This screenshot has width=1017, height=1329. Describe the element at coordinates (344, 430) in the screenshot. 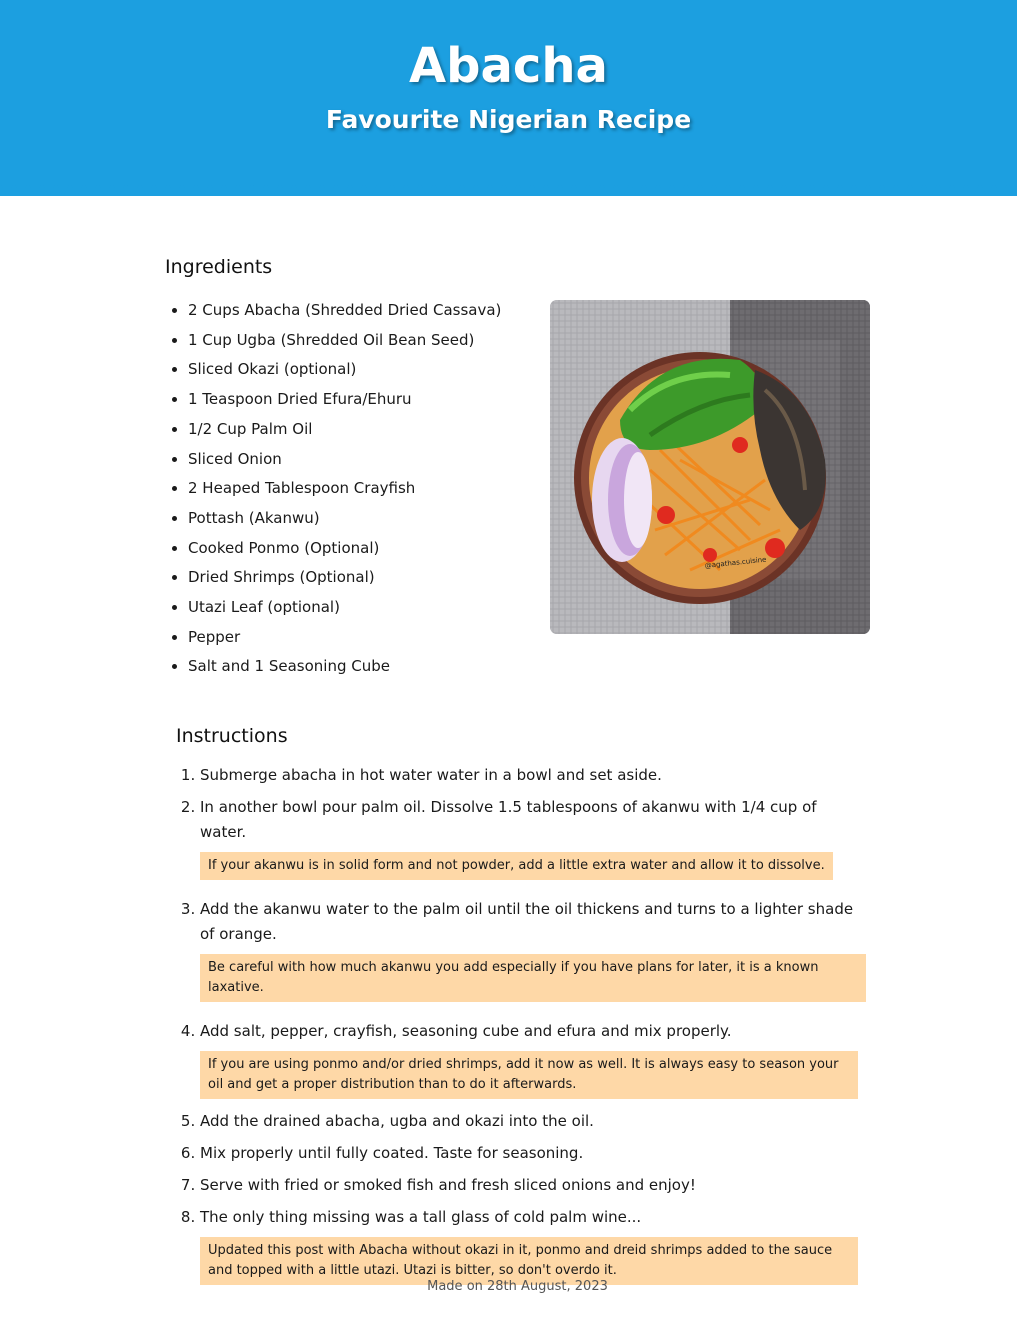

I see `ingredient-item: 1/2 Cup Palm Oil` at that location.